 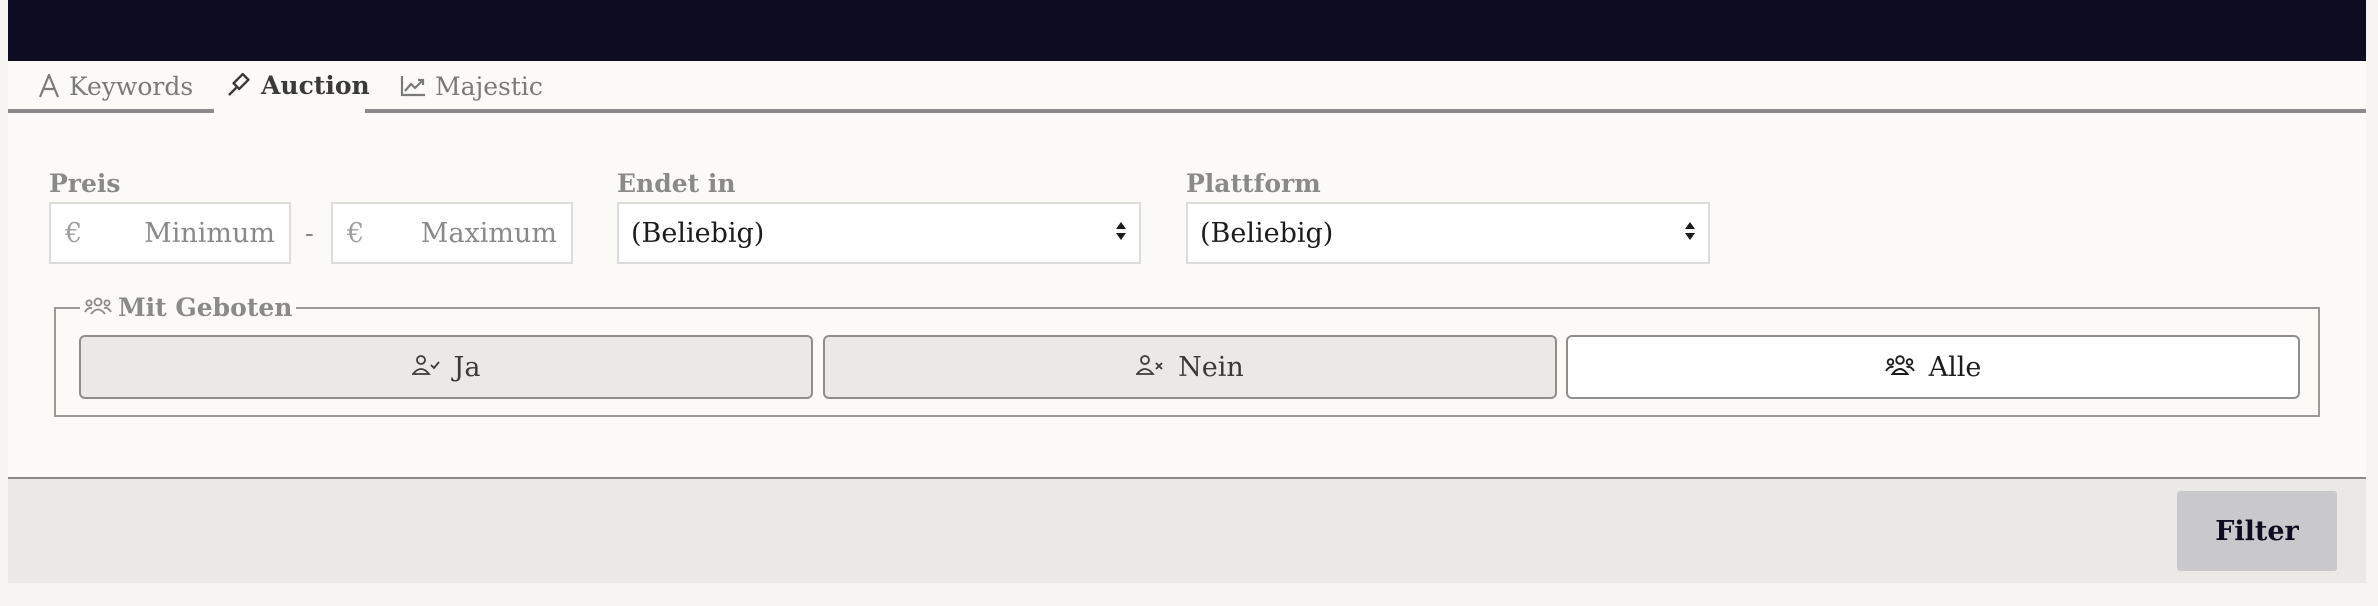 I want to click on price-max-input: € Maximum, so click(x=452, y=233).